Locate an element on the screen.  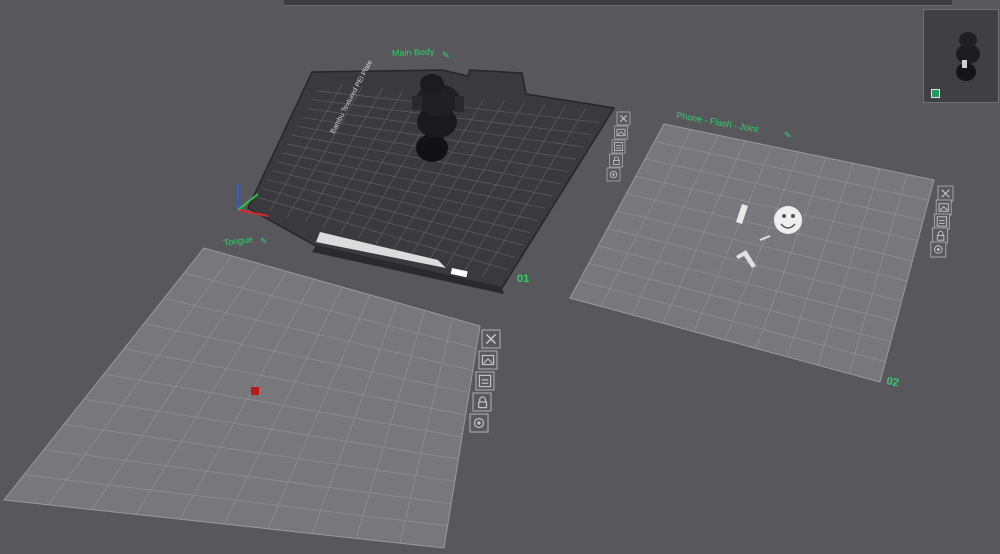
plate-2-orient-button is located at coordinates (941, 221).